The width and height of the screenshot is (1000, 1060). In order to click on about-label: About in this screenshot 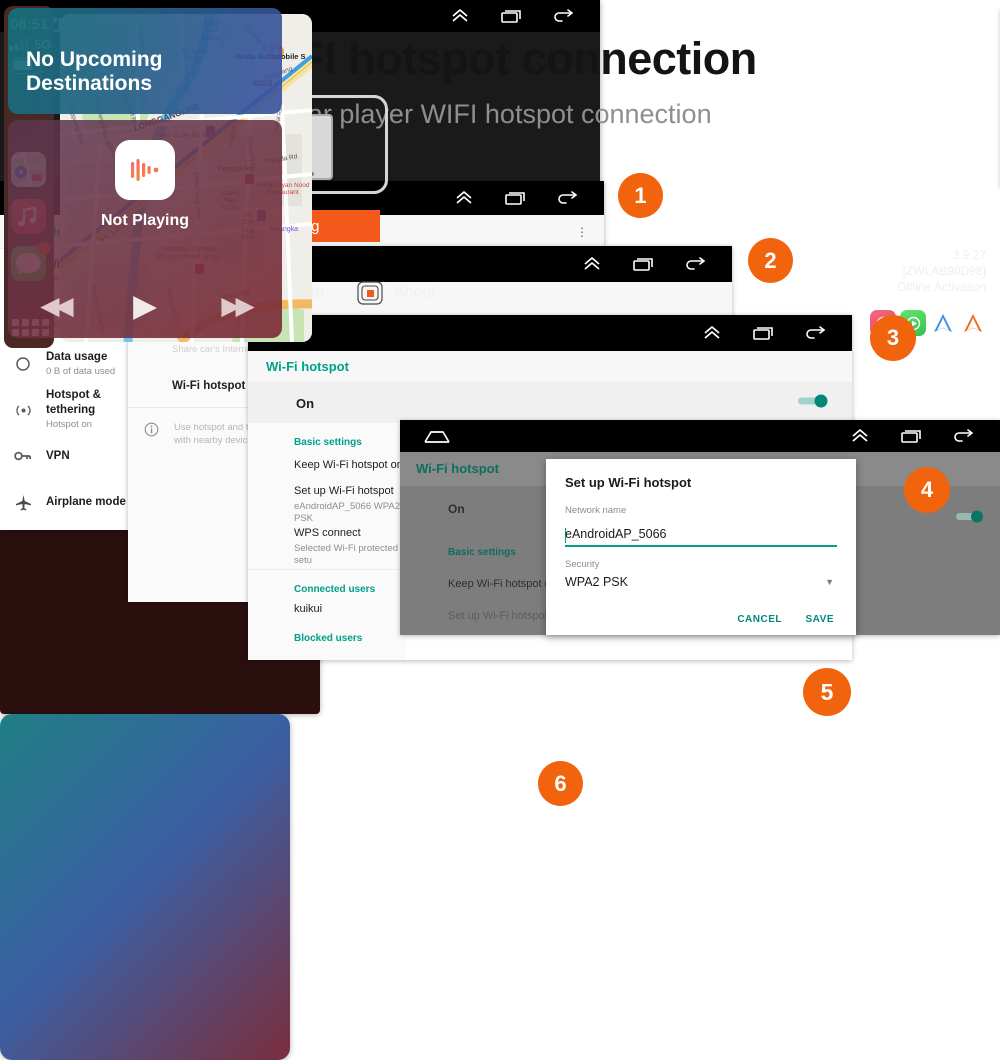, I will do `click(415, 292)`.